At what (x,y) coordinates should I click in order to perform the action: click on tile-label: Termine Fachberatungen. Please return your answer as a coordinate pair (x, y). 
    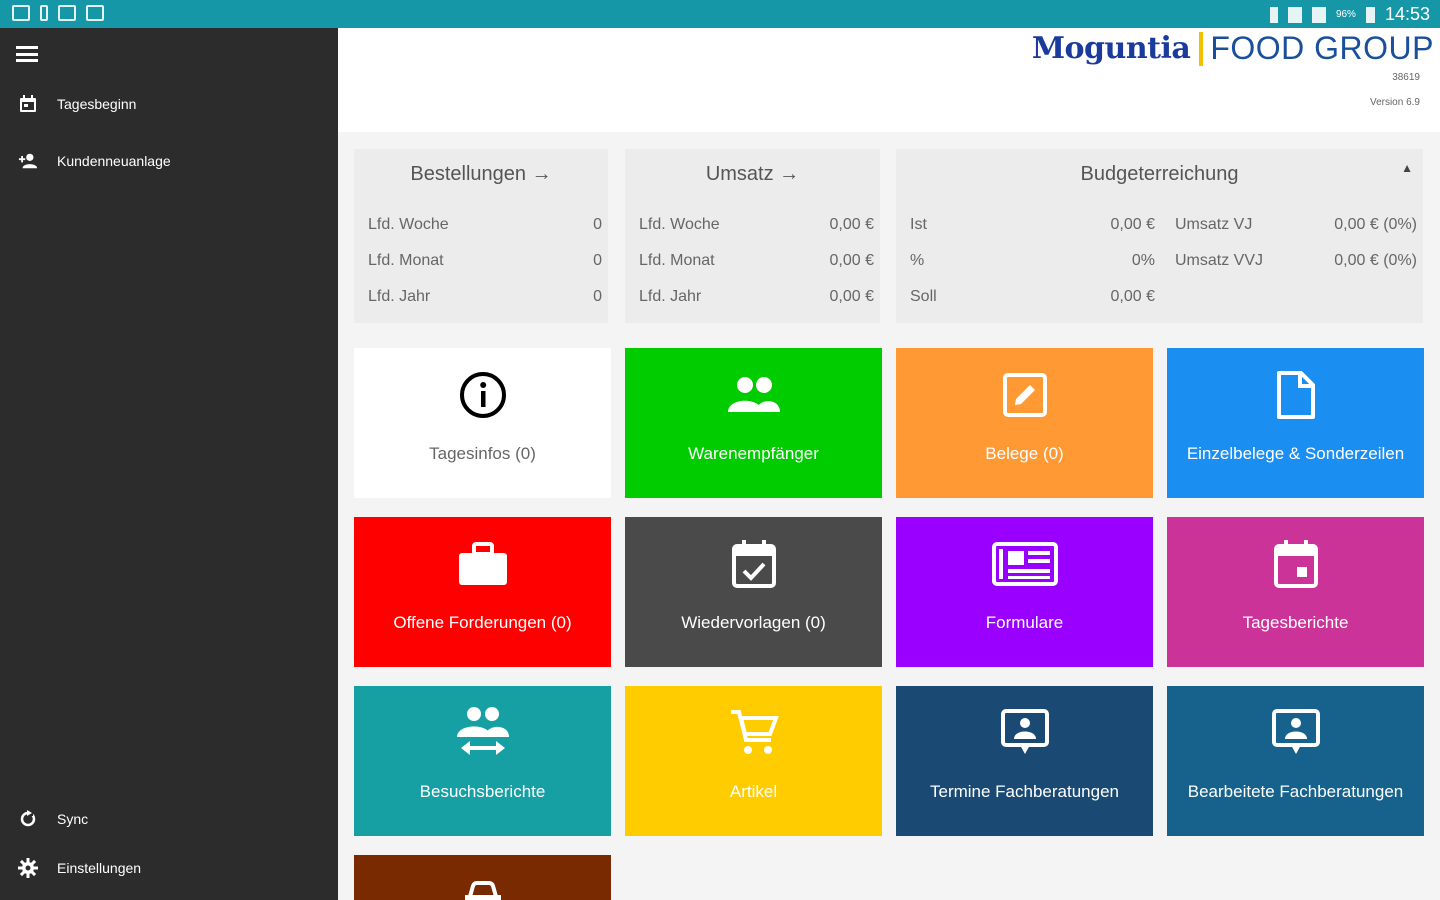
    Looking at the image, I should click on (1024, 791).